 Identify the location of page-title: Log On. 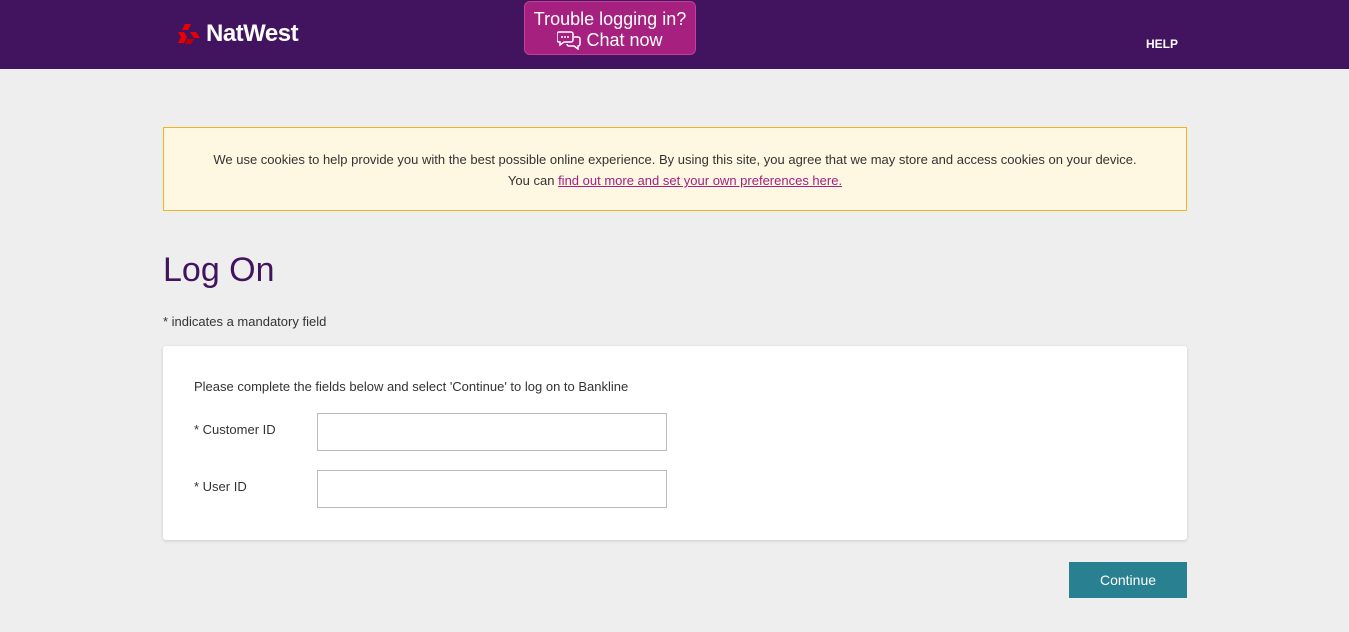
(219, 270).